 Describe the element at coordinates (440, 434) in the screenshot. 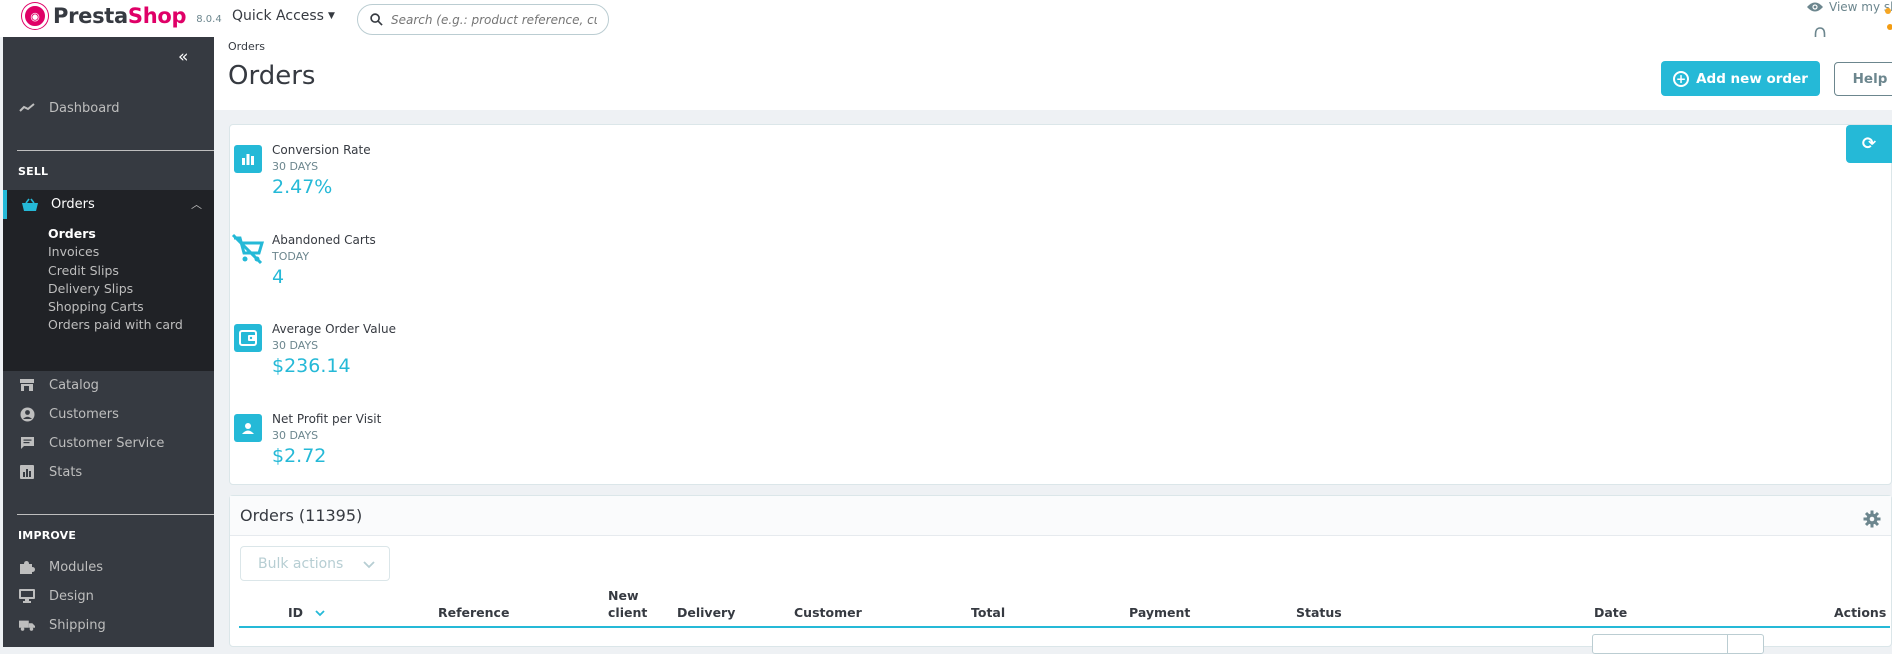

I see `kpi-net-profit-per-visit: Net Profit per Visit 30 DAYS $2.72` at that location.